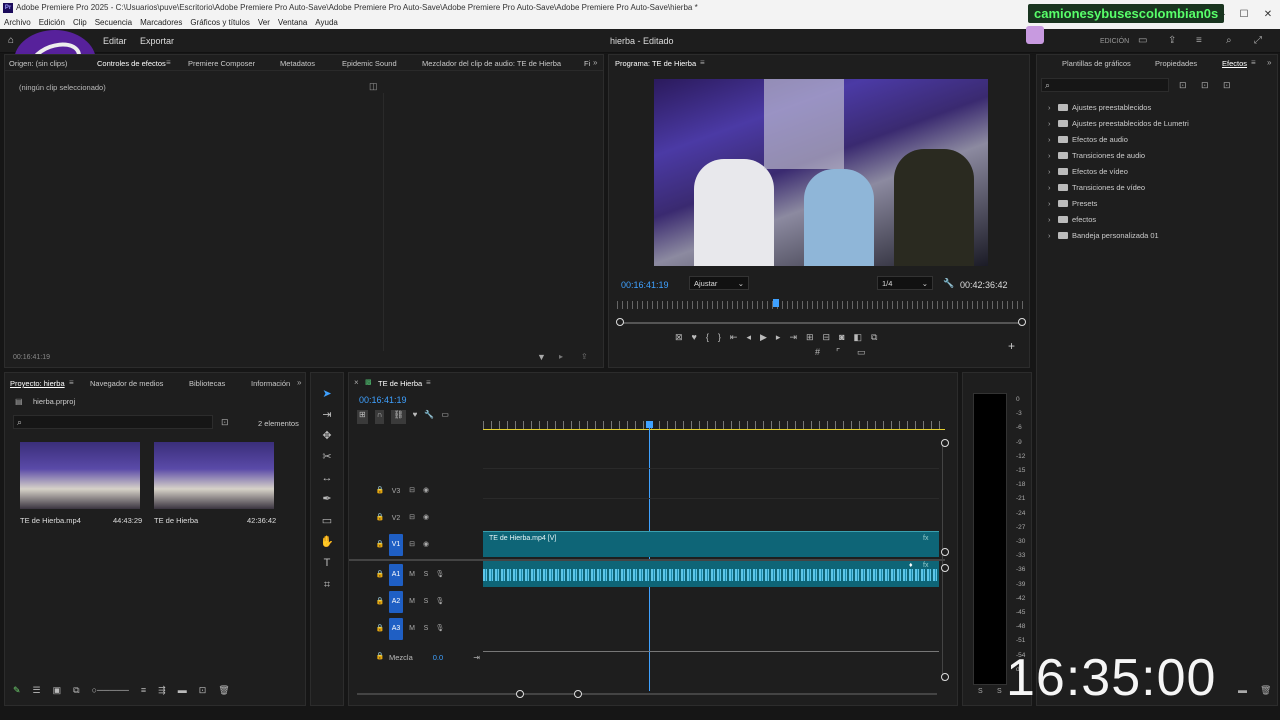 The height and width of the screenshot is (720, 1280). Describe the element at coordinates (297, 63) in the screenshot. I see `tab-metadatos: Metadatos` at that location.